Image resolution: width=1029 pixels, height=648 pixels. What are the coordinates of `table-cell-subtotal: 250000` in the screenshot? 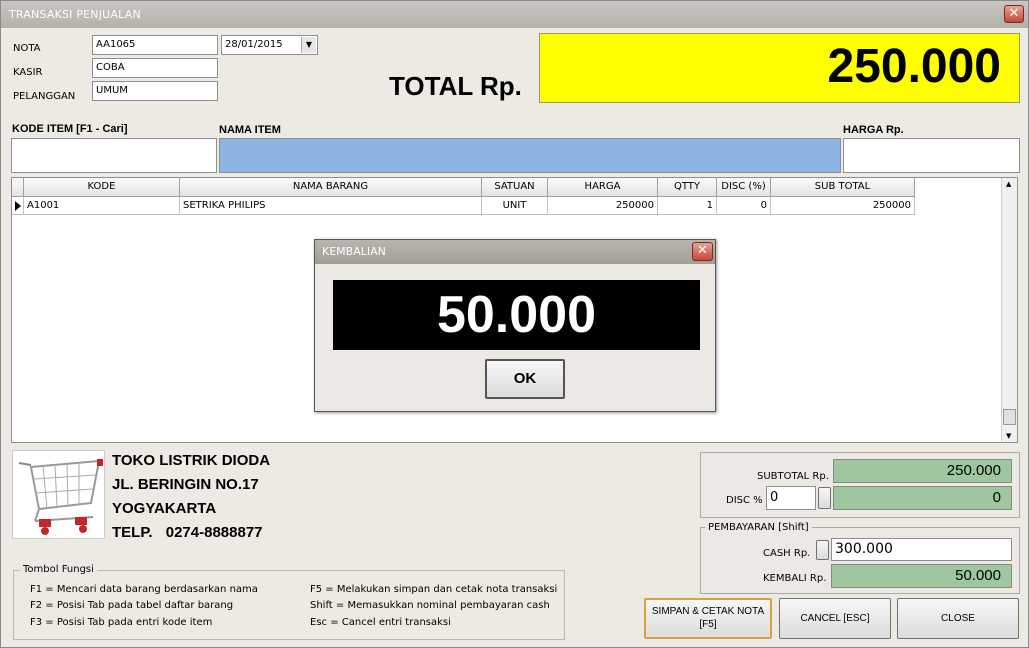 It's located at (843, 206).